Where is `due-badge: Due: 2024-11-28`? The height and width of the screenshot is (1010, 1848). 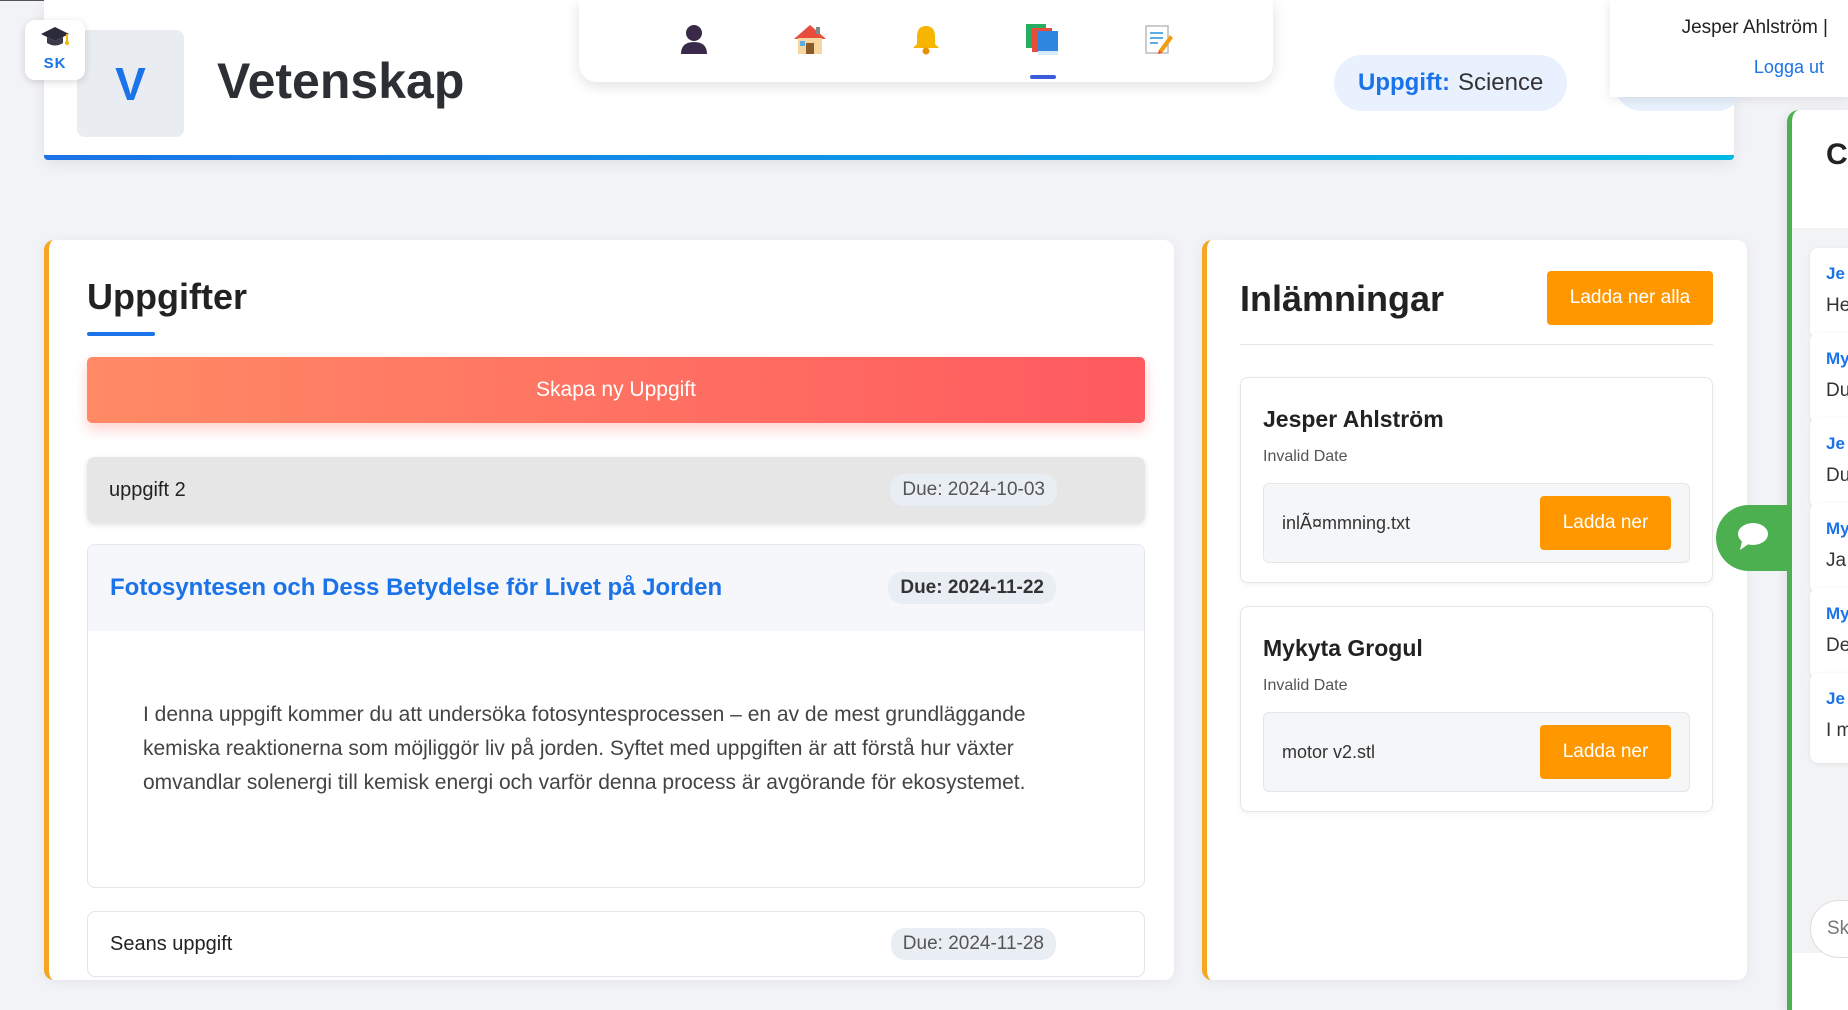 due-badge: Due: 2024-11-28 is located at coordinates (973, 944).